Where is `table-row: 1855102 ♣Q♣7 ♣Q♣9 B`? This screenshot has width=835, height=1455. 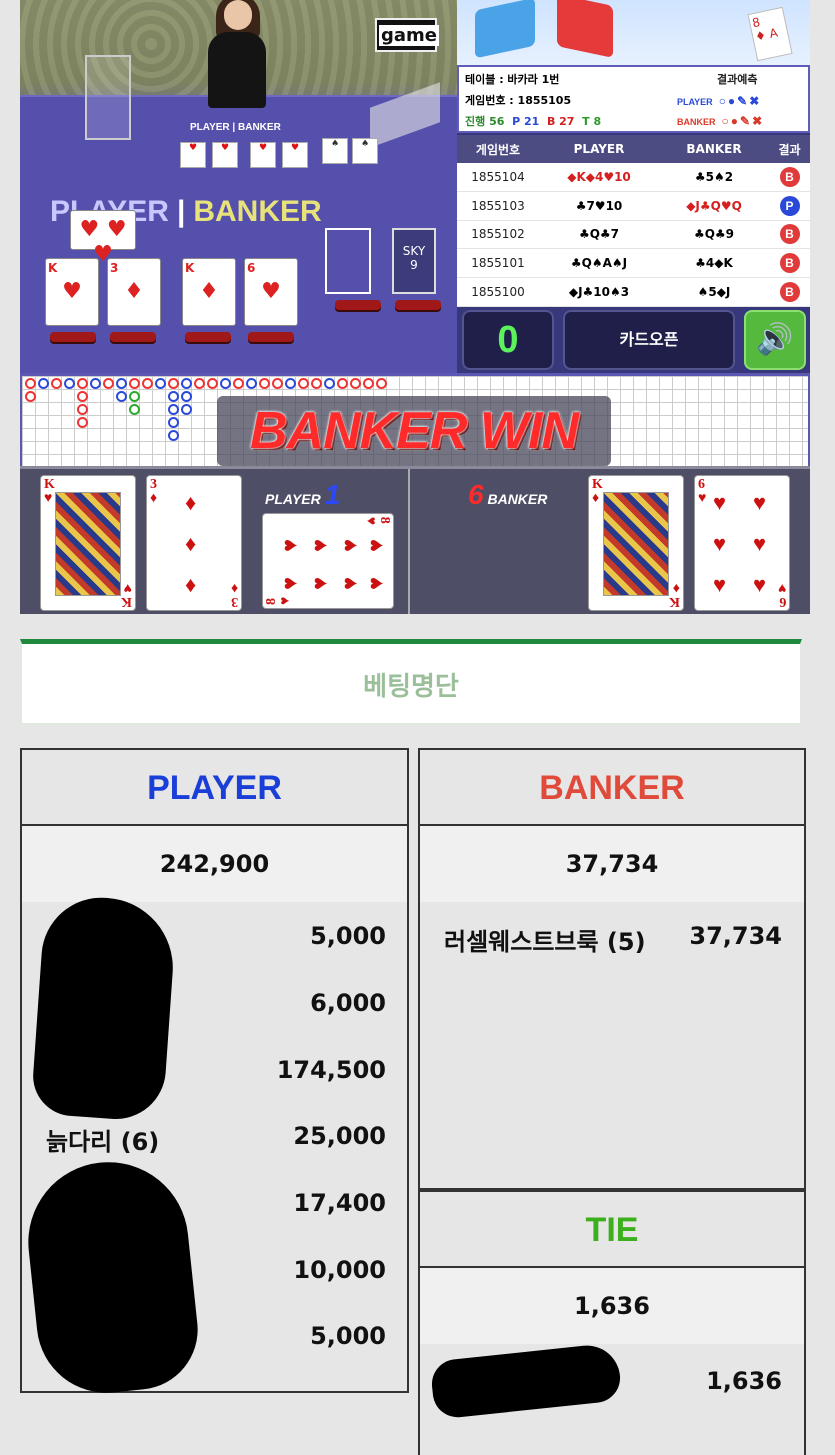
table-row: 1855102 ♣Q♣7 ♣Q♣9 B is located at coordinates (633, 235).